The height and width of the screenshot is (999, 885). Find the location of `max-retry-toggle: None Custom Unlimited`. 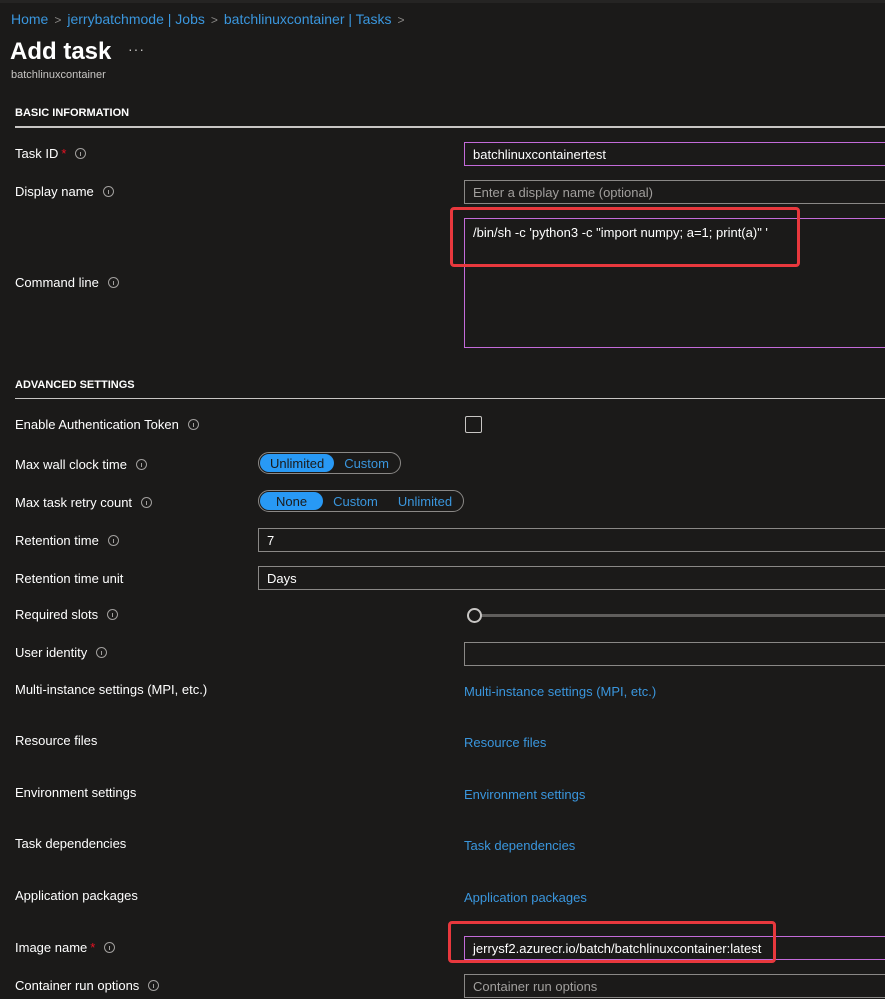

max-retry-toggle: None Custom Unlimited is located at coordinates (361, 501).